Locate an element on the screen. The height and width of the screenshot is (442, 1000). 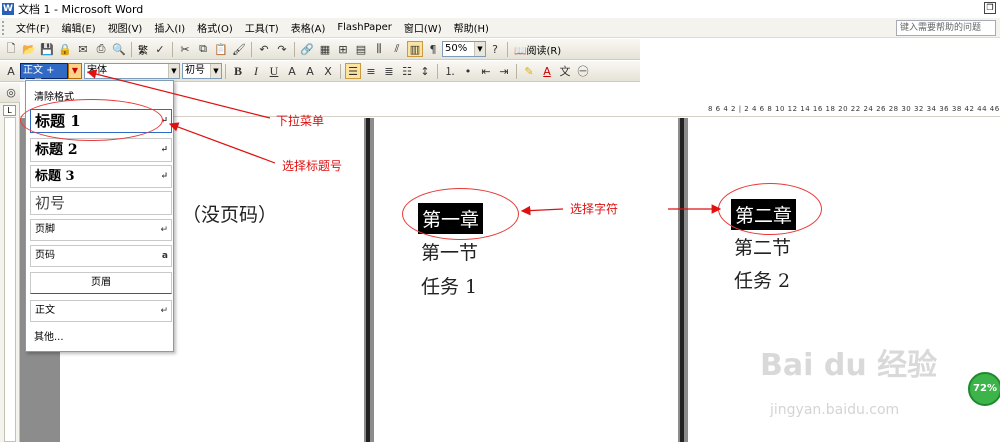
align-right-icon: ≣ is located at coordinates (389, 71).